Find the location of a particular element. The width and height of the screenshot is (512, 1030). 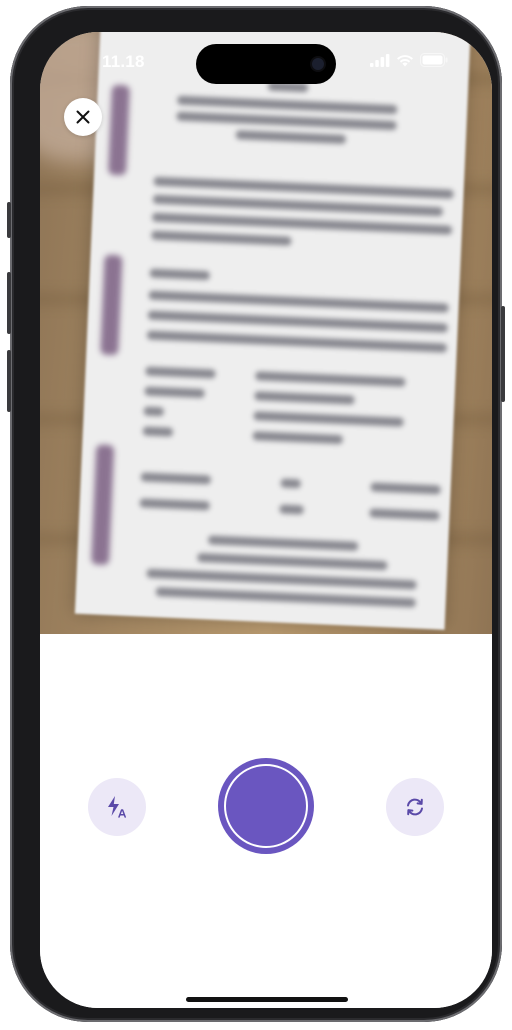

home-indicator is located at coordinates (267, 999).